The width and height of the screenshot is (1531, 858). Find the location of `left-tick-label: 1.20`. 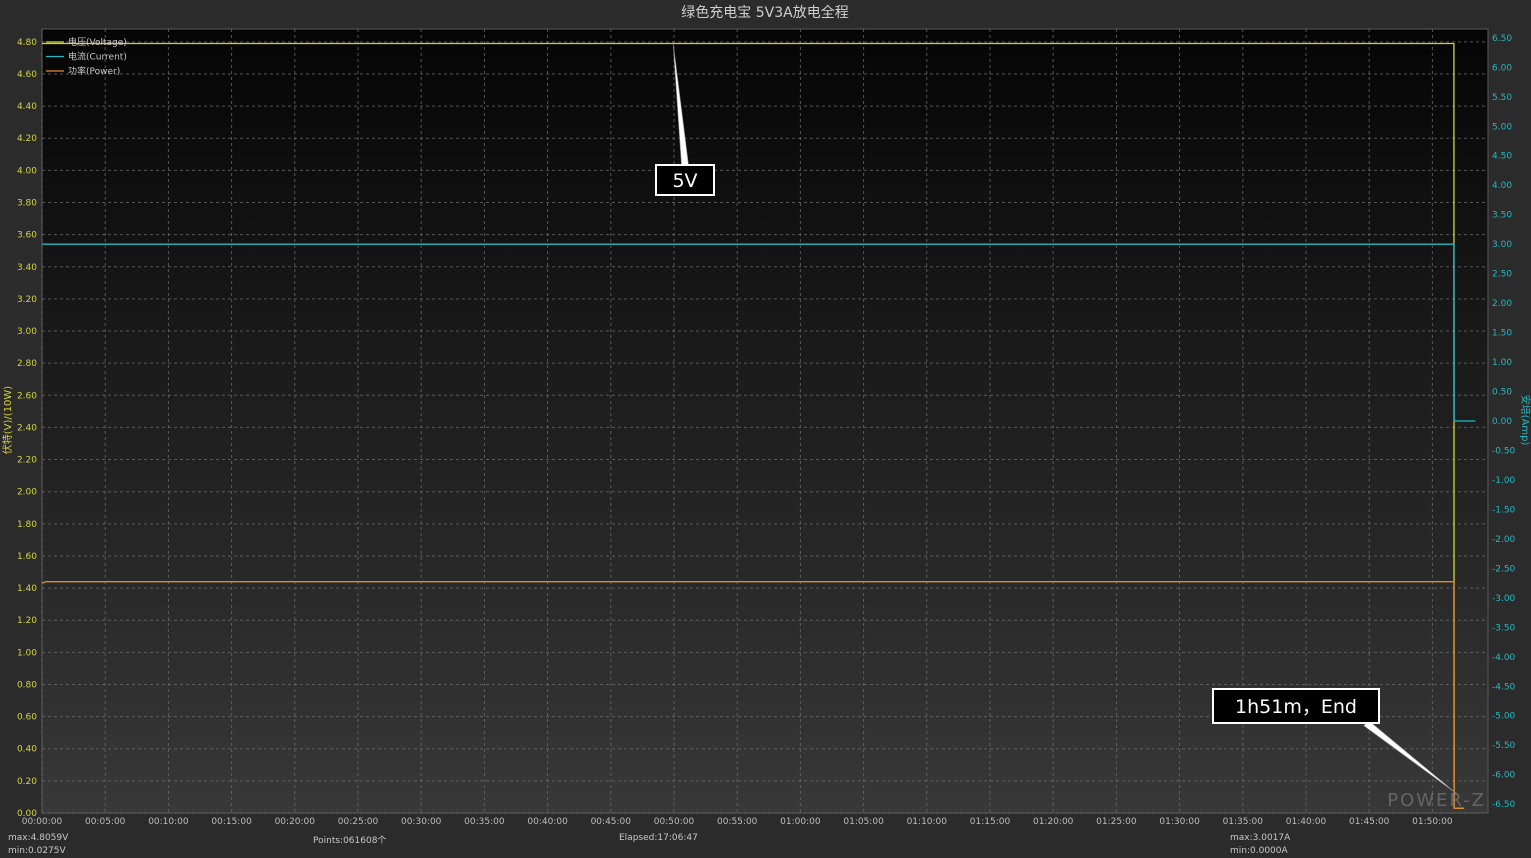

left-tick-label: 1.20 is located at coordinates (27, 621).